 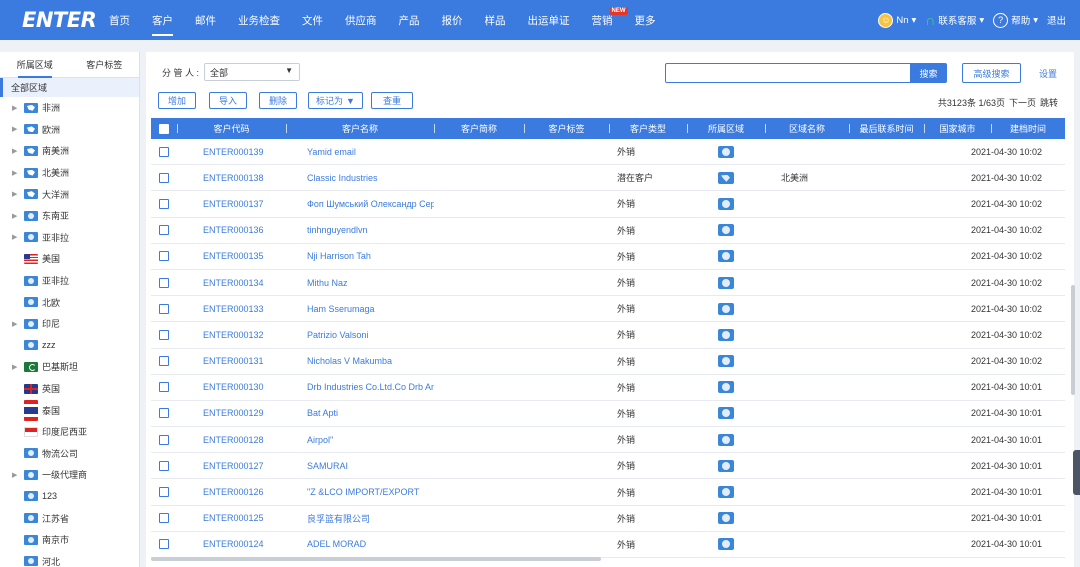 I want to click on sidebar-item: 物流公司, so click(x=69, y=454).